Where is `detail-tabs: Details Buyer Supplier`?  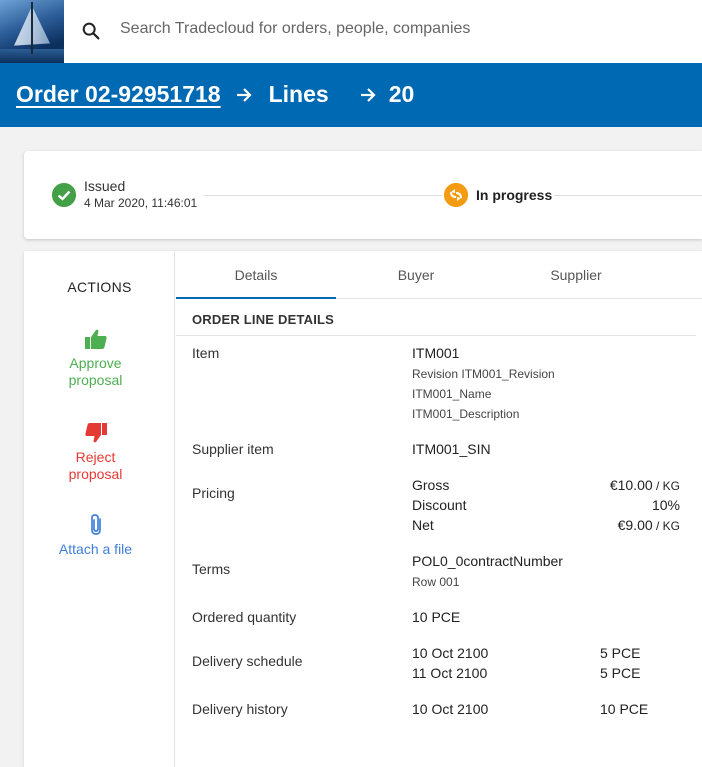 detail-tabs: Details Buyer Supplier is located at coordinates (439, 275).